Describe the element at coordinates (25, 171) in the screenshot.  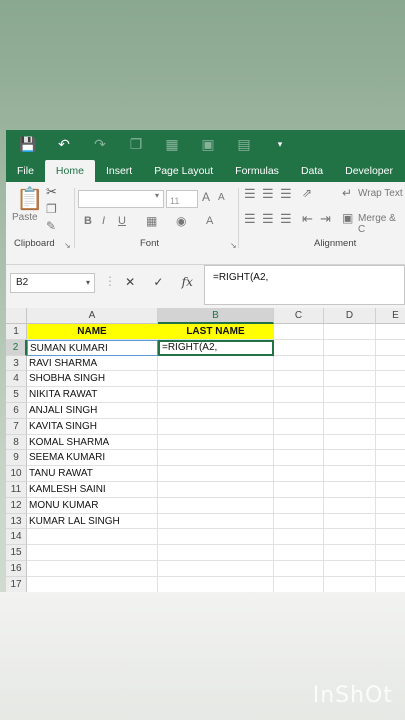
I see `tab-file: File` at that location.